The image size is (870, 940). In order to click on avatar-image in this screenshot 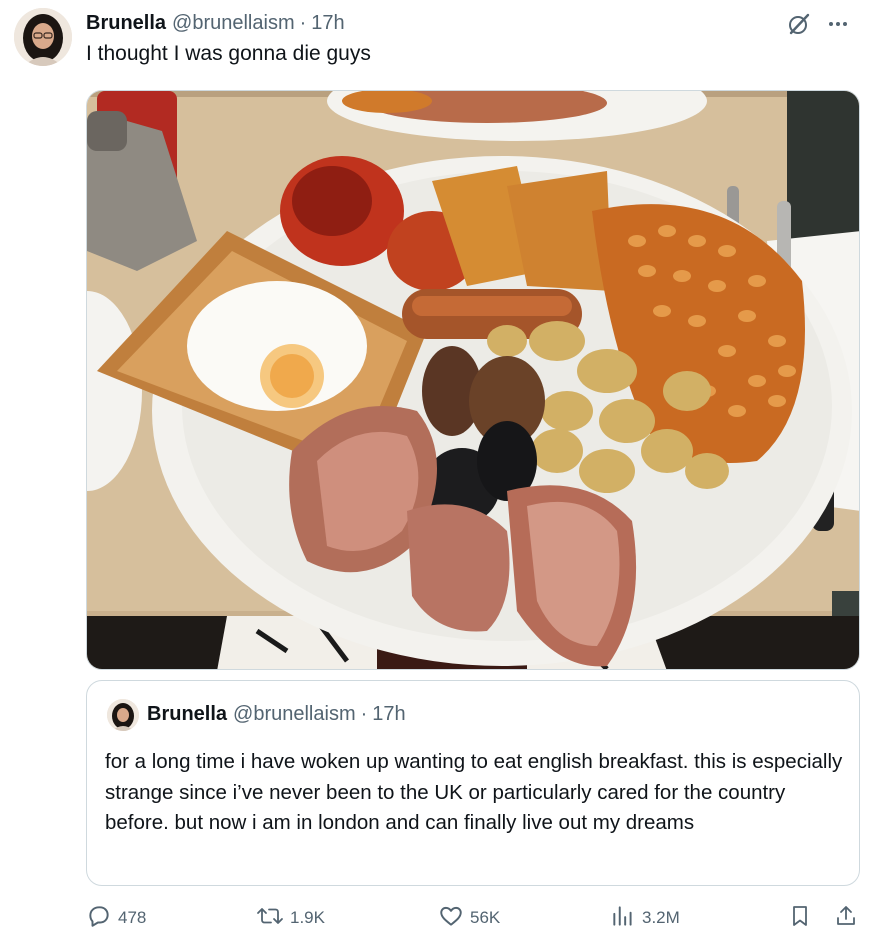, I will do `click(43, 37)`.